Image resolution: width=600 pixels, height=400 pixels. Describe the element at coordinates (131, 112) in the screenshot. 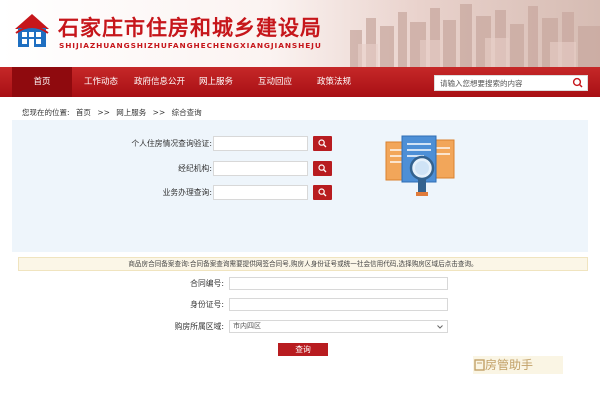

I see `breadcrumb-online-service: 网上服务` at that location.